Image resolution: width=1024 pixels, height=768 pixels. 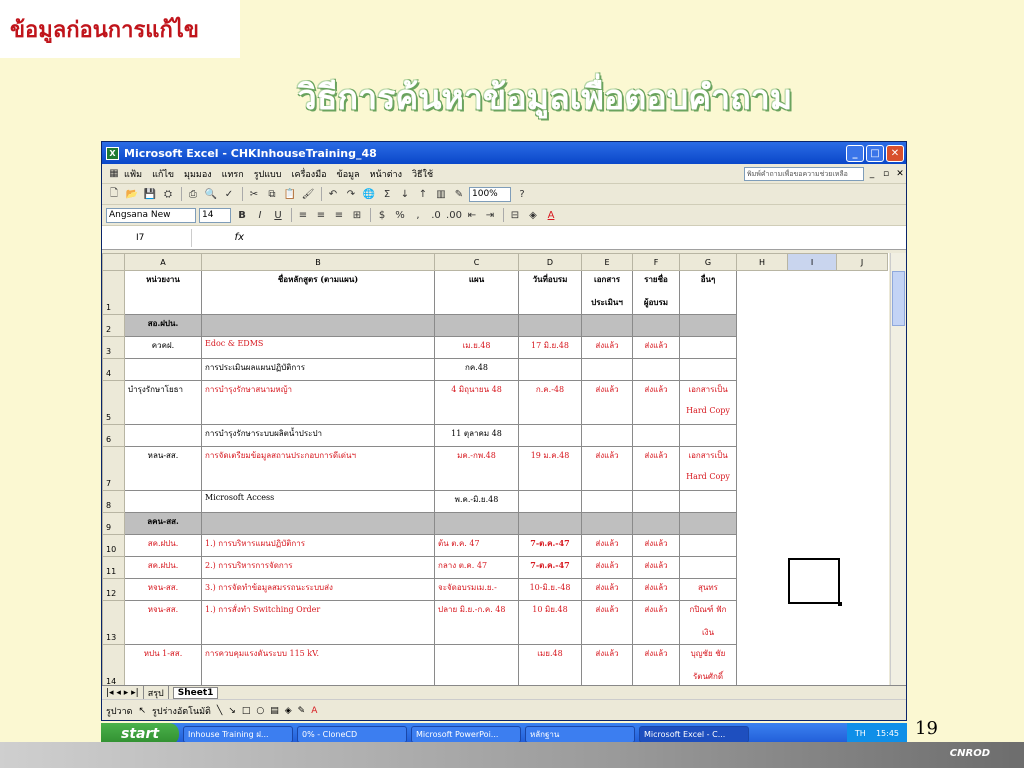 I want to click on column-header: D, so click(x=550, y=262).